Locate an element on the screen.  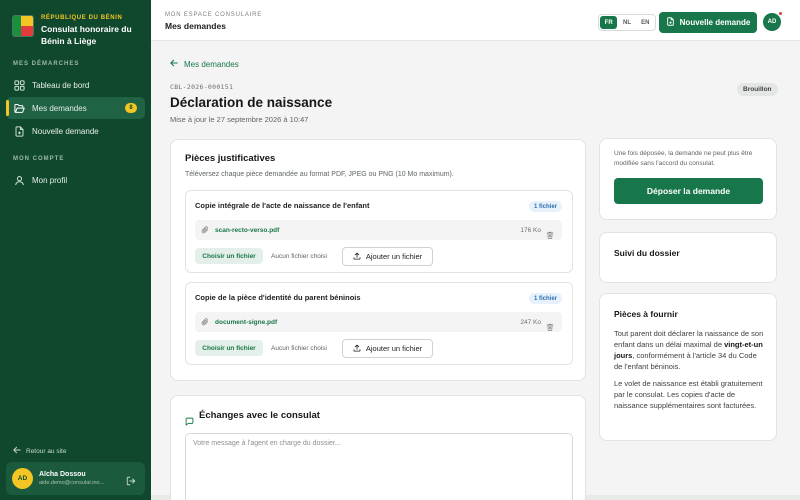
sidebar-item-label: Tableau de bord is located at coordinates (61, 85).